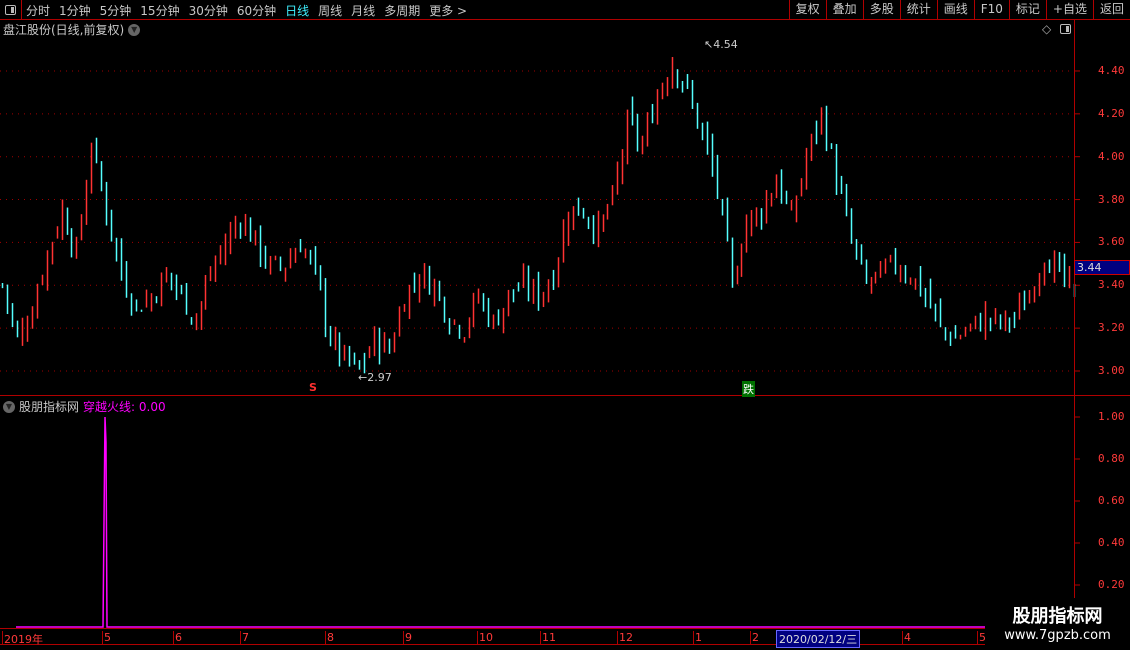 This screenshot has width=1130, height=650. I want to click on price-tick: 3.00, so click(1111, 370).